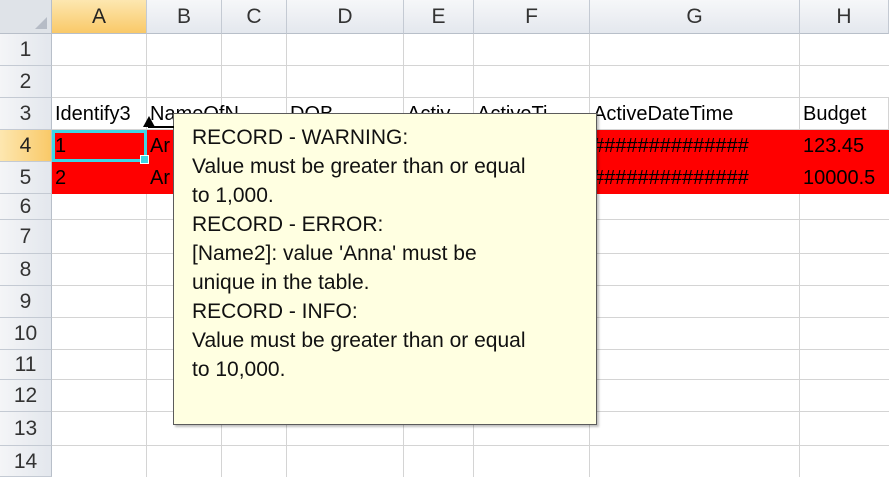 This screenshot has width=889, height=477. What do you see at coordinates (695, 17) in the screenshot?
I see `column-header-g: G` at bounding box center [695, 17].